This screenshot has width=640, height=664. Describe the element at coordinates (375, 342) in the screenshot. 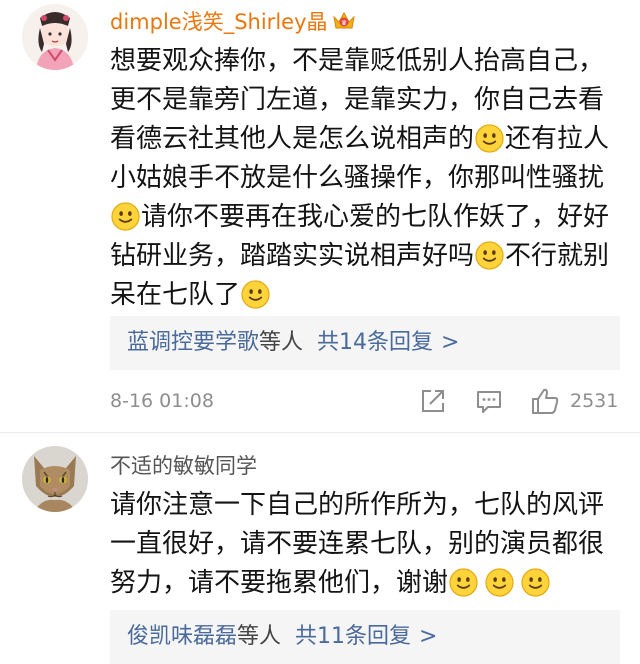

I see `reply-count-link: 共14条回复` at that location.